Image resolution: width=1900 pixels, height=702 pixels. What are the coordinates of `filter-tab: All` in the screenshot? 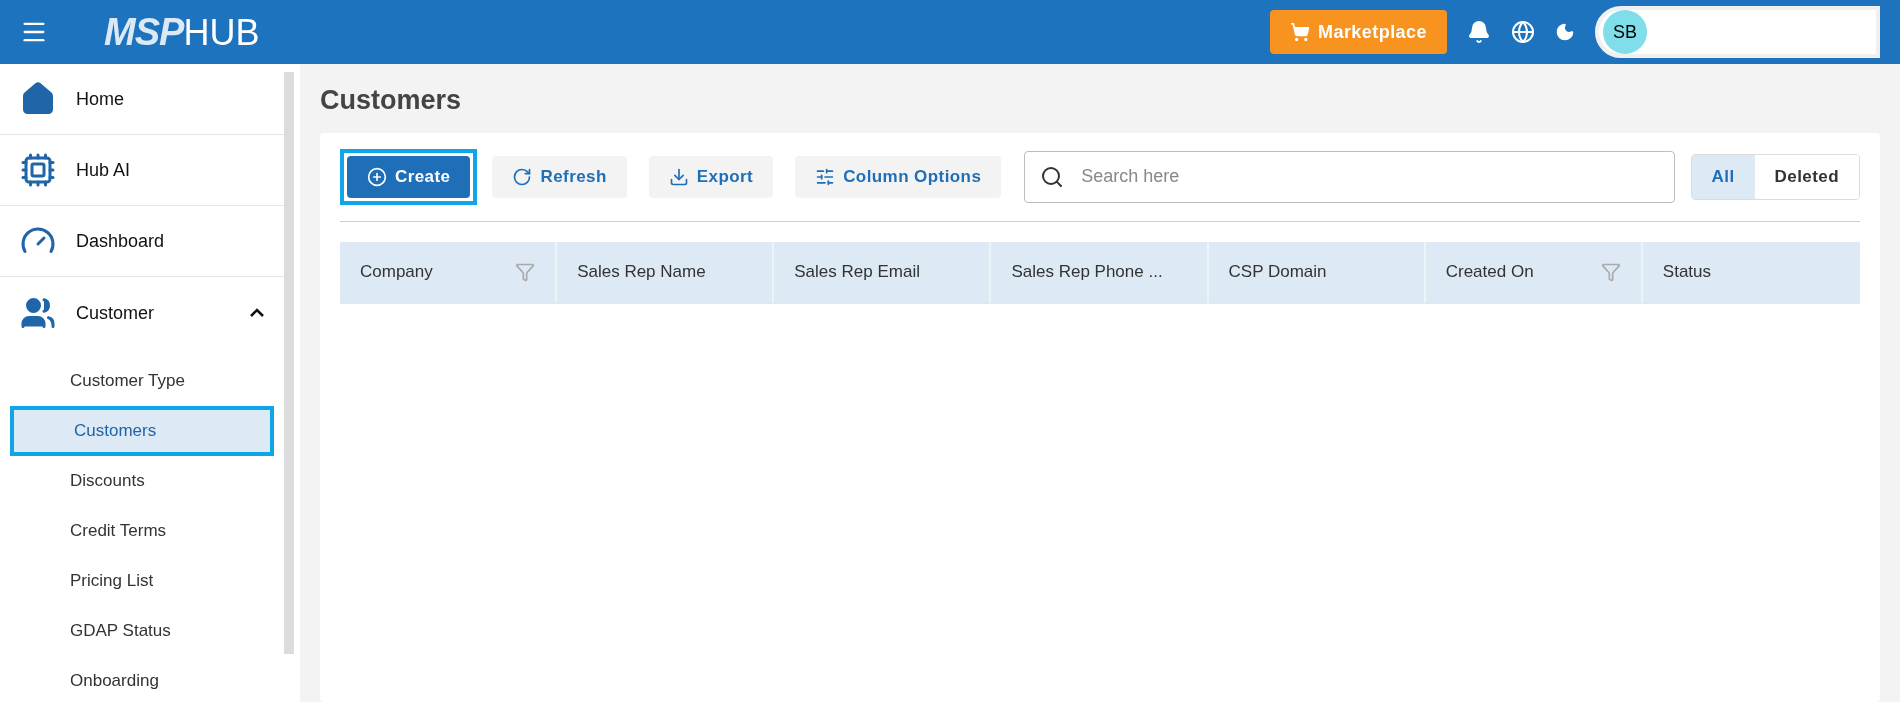 It's located at (1723, 176).